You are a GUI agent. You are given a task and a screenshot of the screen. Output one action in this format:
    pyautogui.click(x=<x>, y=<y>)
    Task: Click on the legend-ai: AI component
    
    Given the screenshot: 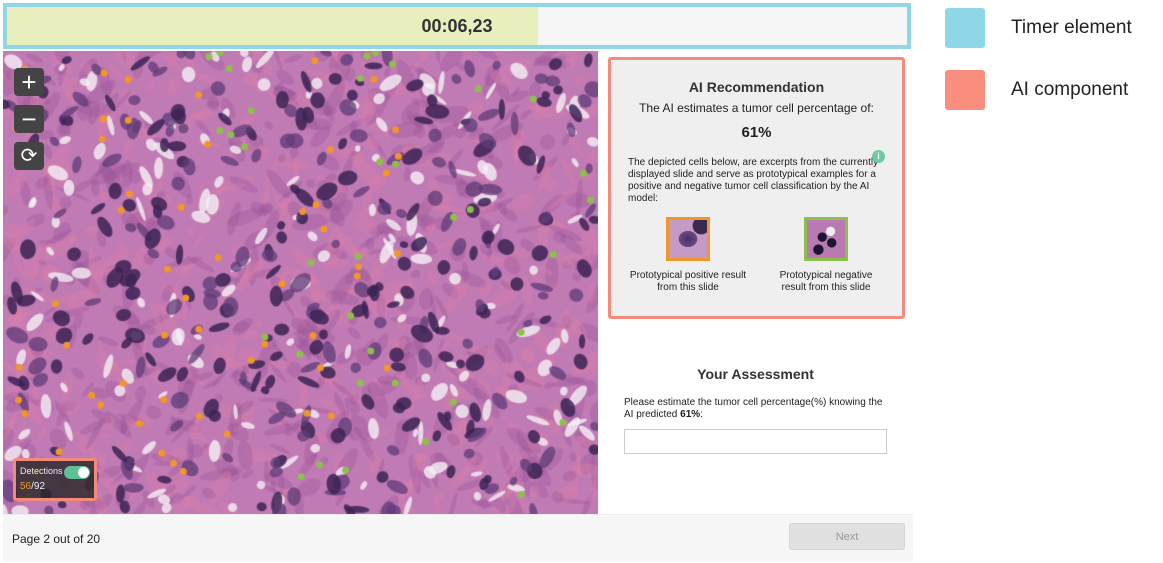 What is the action you would take?
    pyautogui.click(x=1036, y=90)
    